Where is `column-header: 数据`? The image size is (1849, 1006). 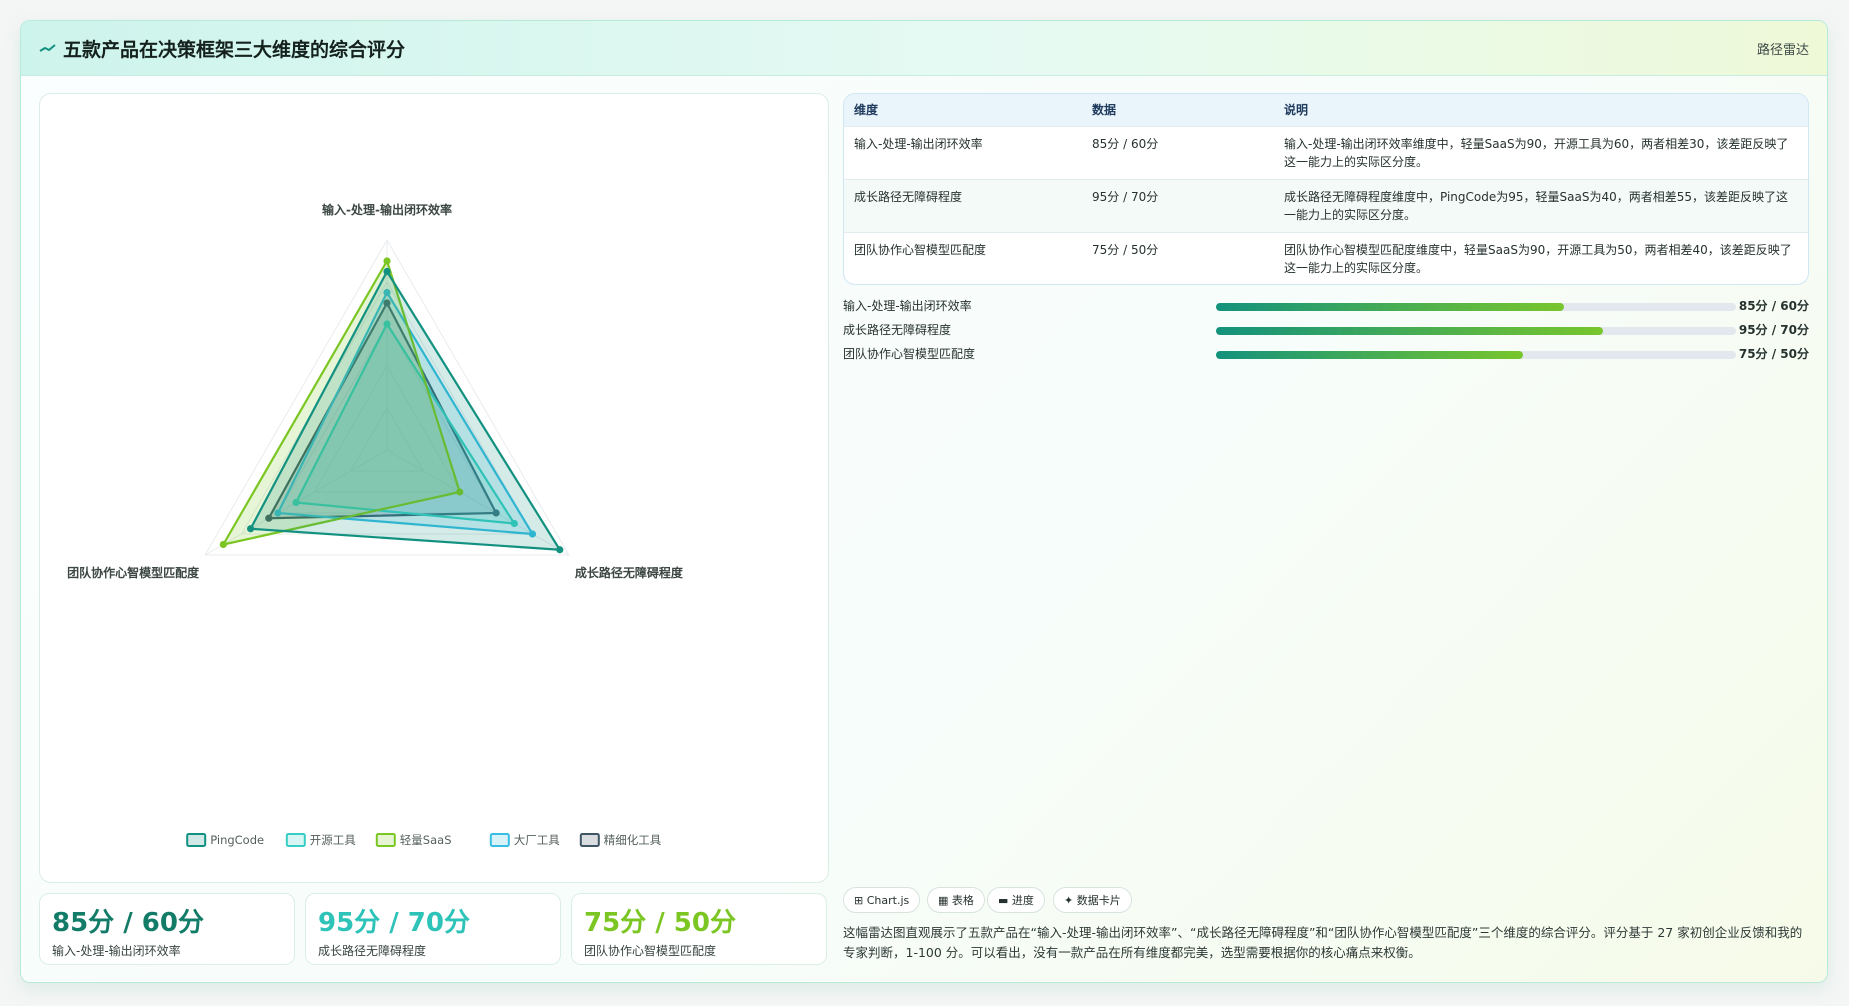
column-header: 数据 is located at coordinates (1104, 110).